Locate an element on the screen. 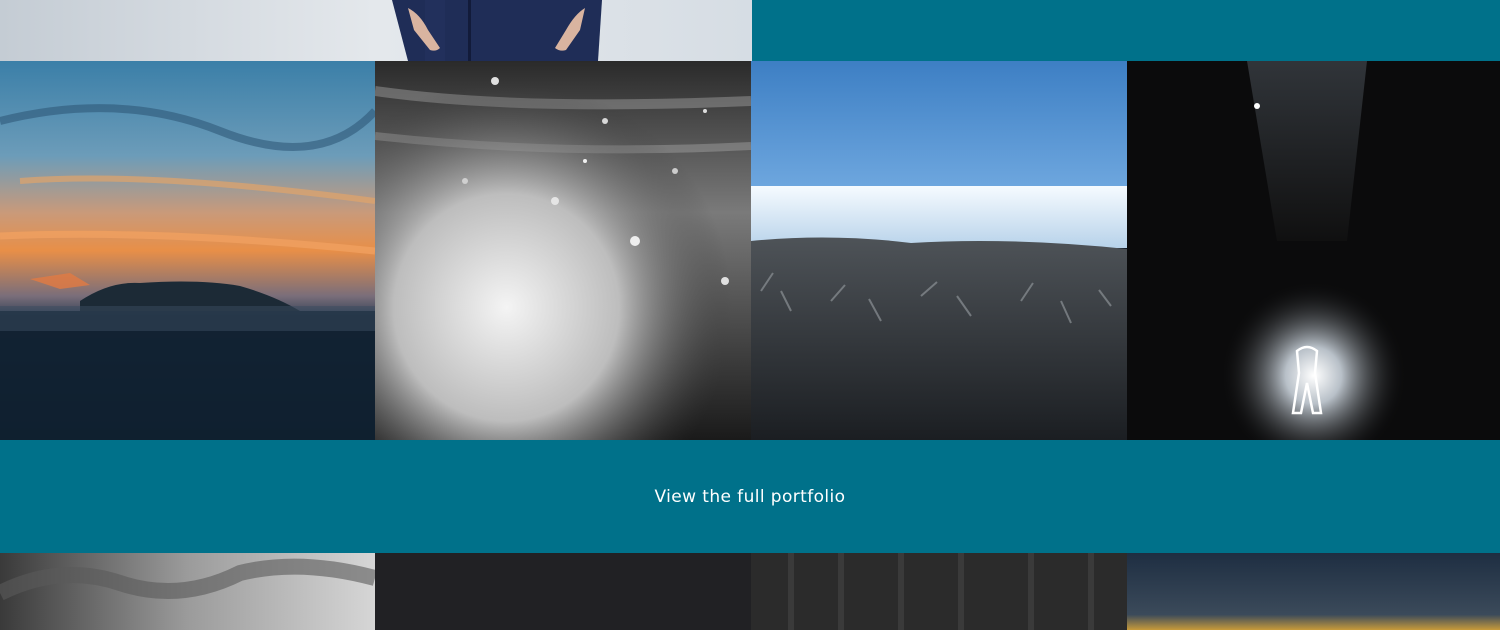 Image resolution: width=1500 pixels, height=630 pixels. person-standing-photo is located at coordinates (376, 30).